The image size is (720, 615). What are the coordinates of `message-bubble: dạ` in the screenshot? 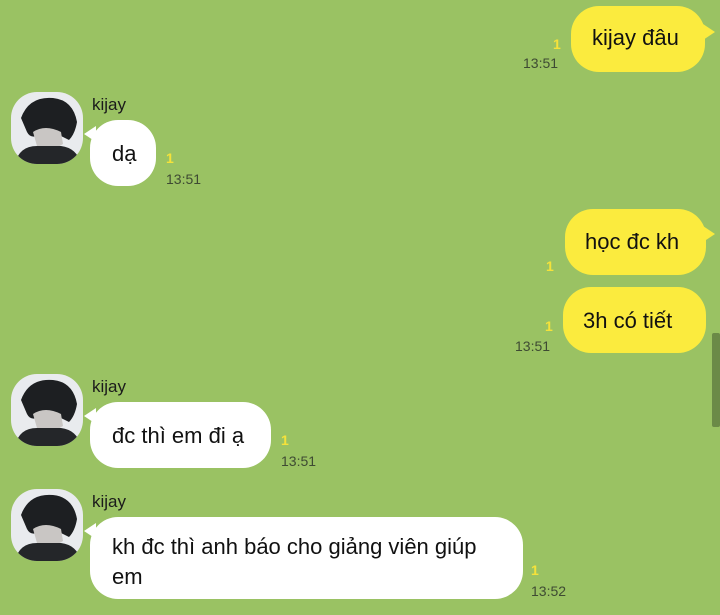 It's located at (123, 153).